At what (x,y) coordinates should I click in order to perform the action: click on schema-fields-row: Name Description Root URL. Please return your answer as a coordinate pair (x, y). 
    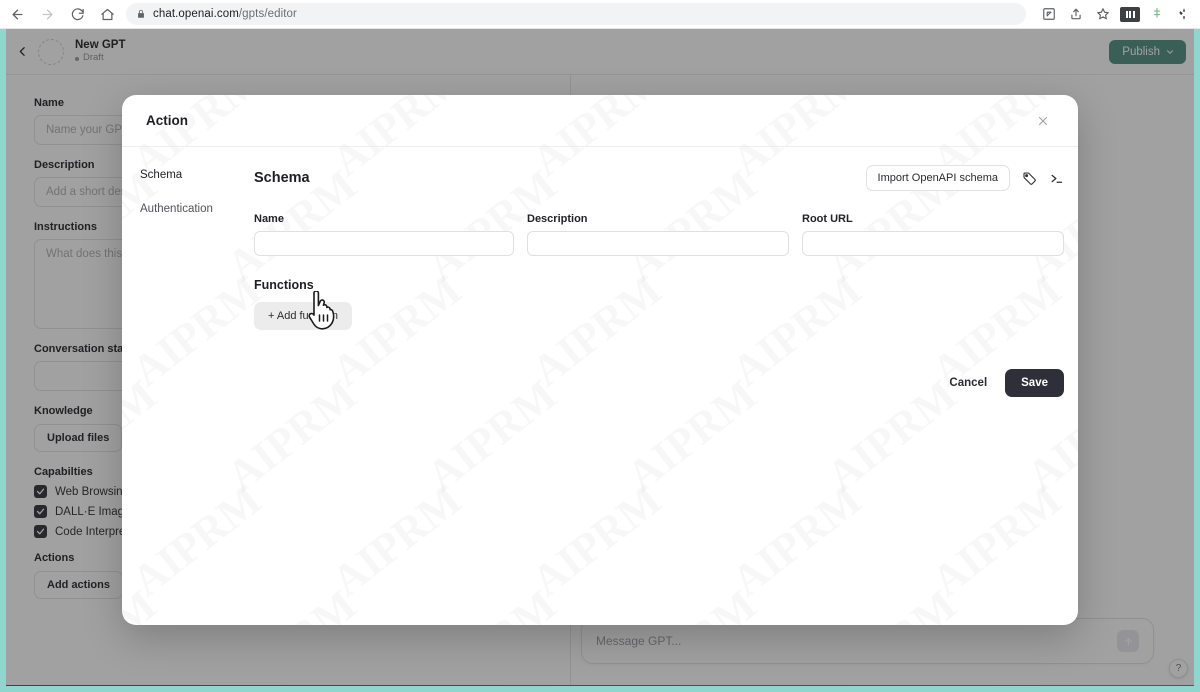
    Looking at the image, I should click on (659, 234).